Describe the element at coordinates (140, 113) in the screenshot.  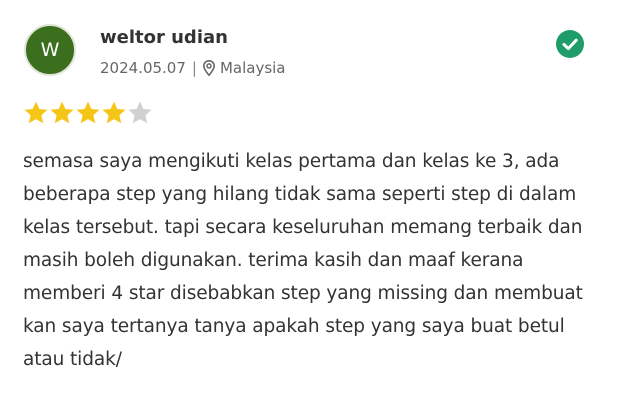
I see `star-empty-icon` at that location.